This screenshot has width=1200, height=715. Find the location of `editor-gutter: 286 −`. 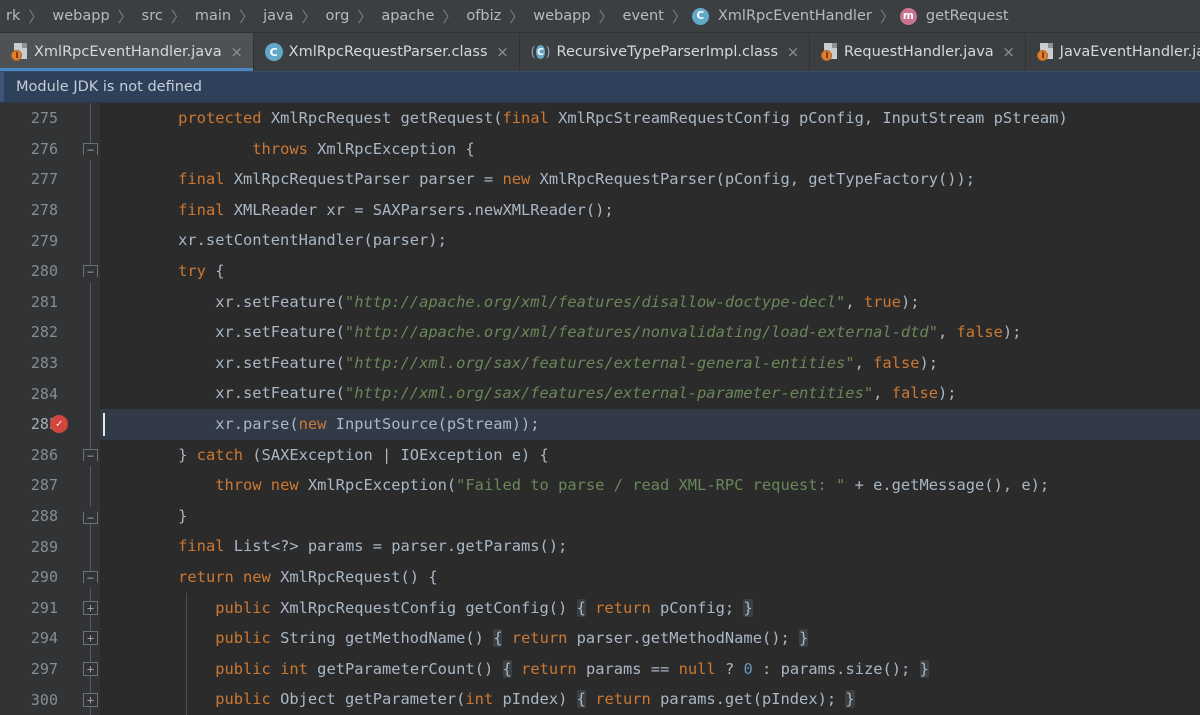

editor-gutter: 286 − is located at coordinates (50, 455).